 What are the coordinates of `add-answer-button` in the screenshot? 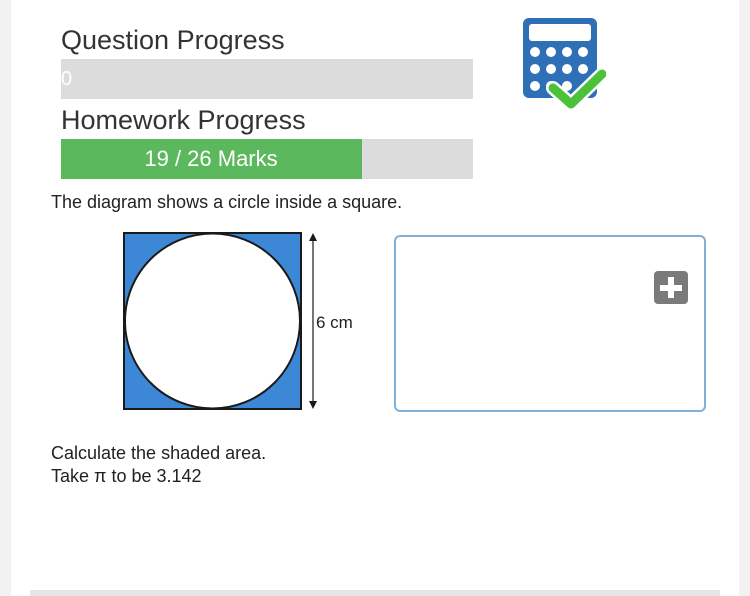 It's located at (671, 287).